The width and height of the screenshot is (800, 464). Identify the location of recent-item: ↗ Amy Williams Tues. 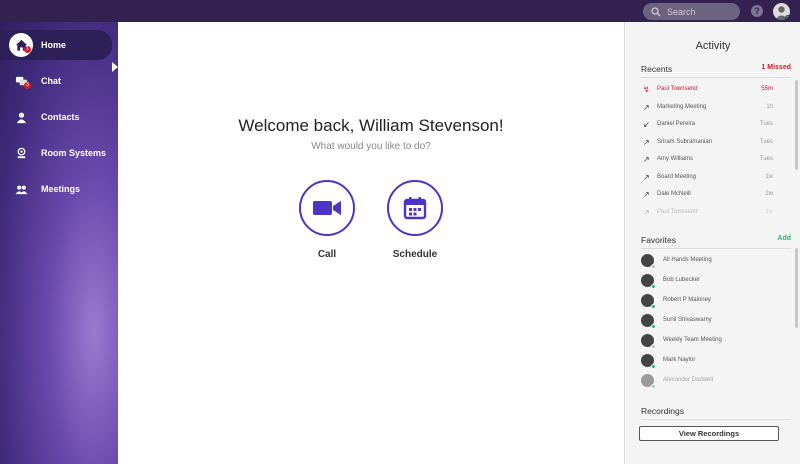
(708, 159).